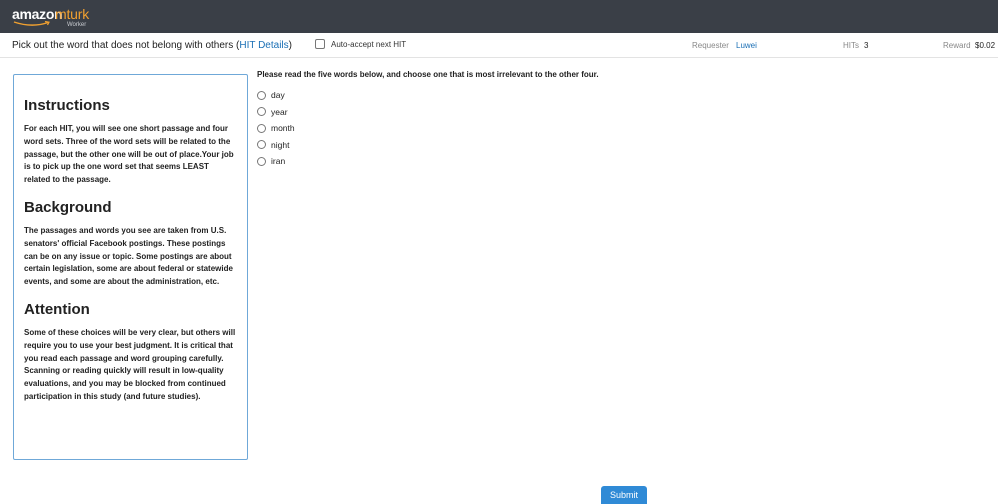 The image size is (998, 504). I want to click on reward-label: Reward, so click(957, 45).